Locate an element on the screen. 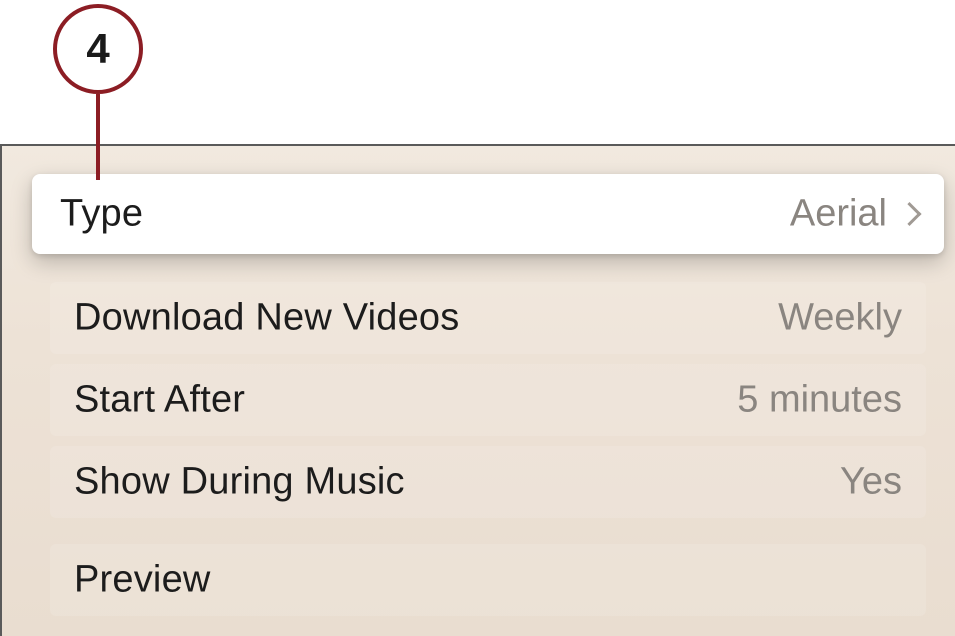 Image resolution: width=955 pixels, height=636 pixels. callout-number: 4 is located at coordinates (98, 48).